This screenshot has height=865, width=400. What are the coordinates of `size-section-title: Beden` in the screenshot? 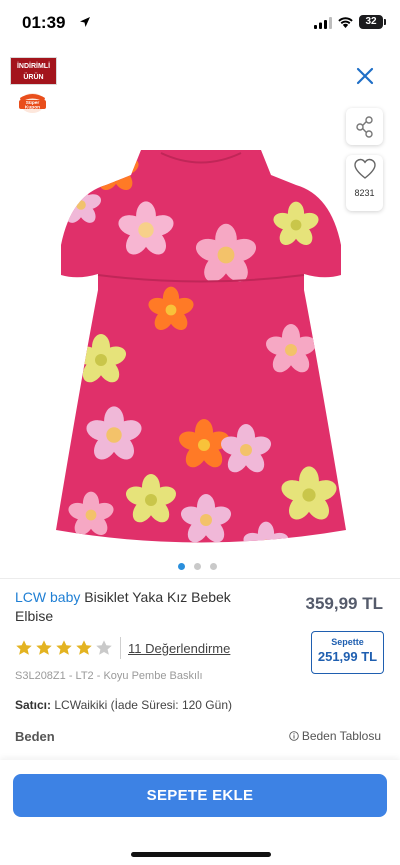 It's located at (35, 736).